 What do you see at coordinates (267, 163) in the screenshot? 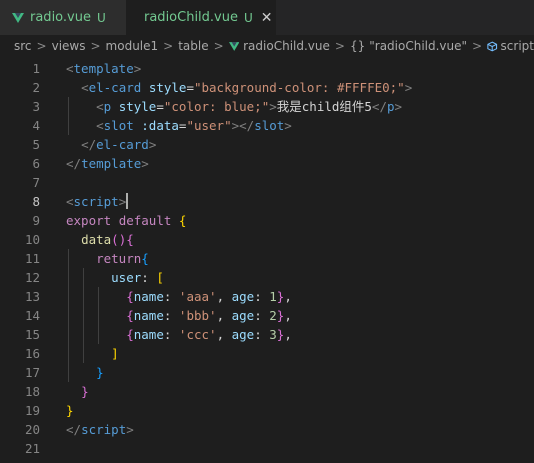
I see `code-line: 6 </template>` at bounding box center [267, 163].